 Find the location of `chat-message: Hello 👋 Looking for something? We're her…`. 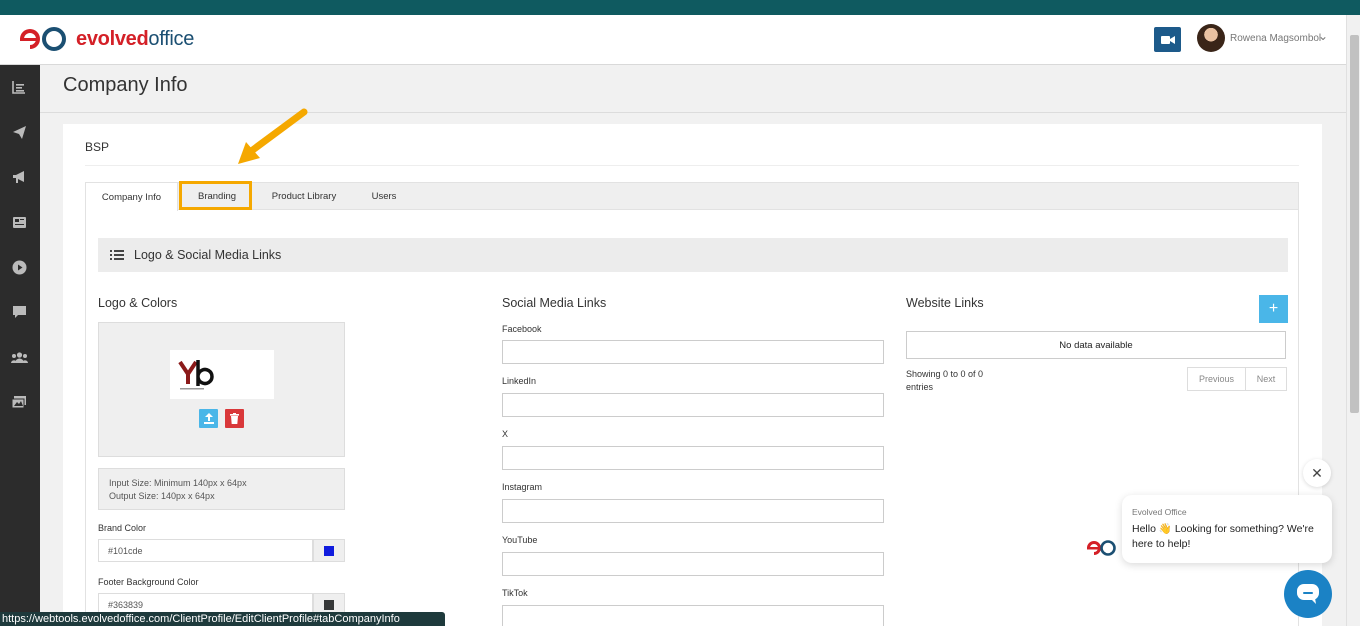

chat-message: Hello 👋 Looking for something? We're her… is located at coordinates (1223, 536).